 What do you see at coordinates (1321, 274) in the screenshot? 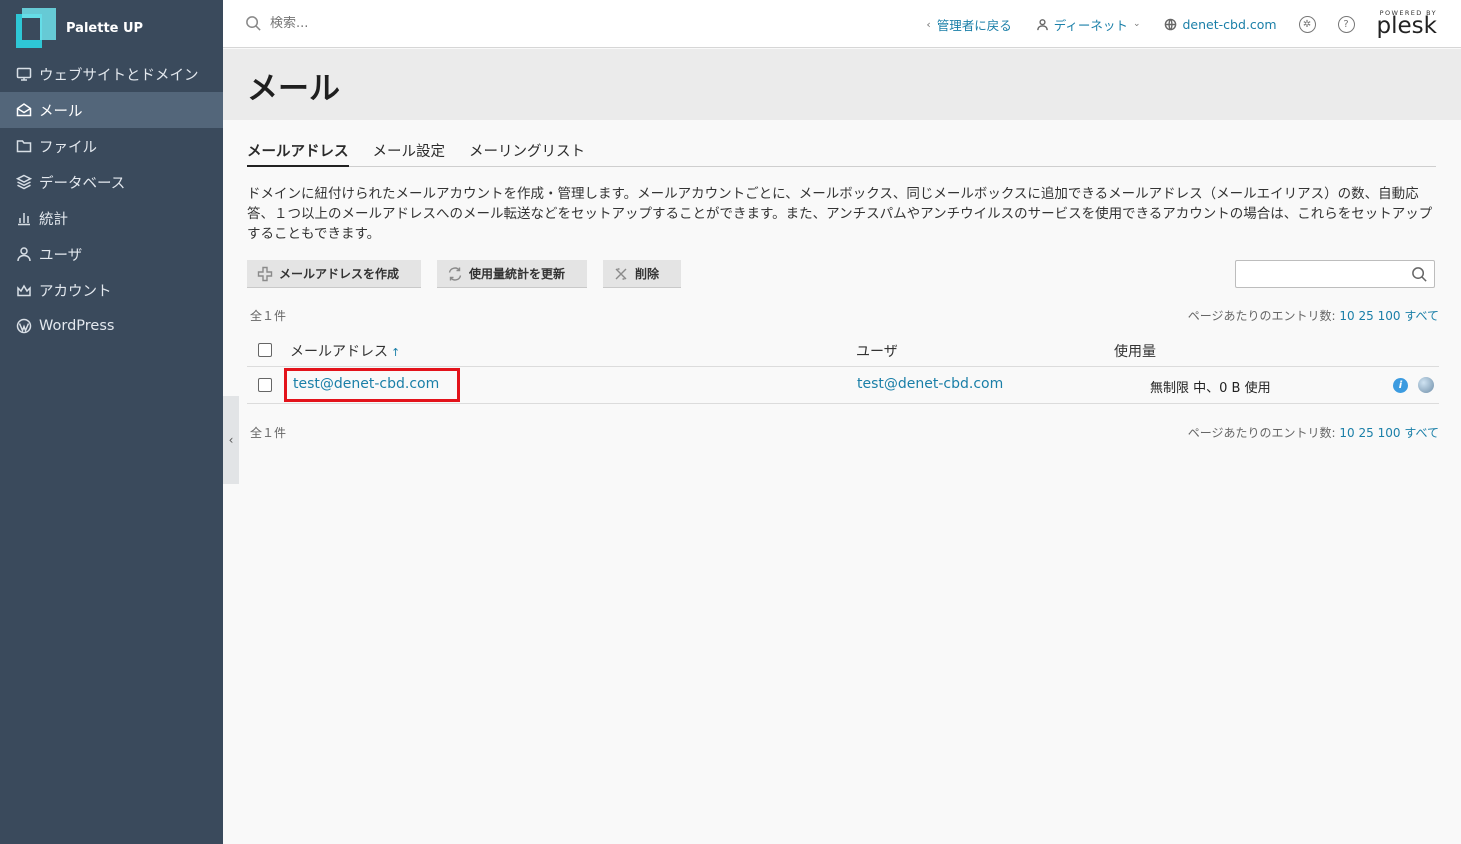
I see `list-search-input` at bounding box center [1321, 274].